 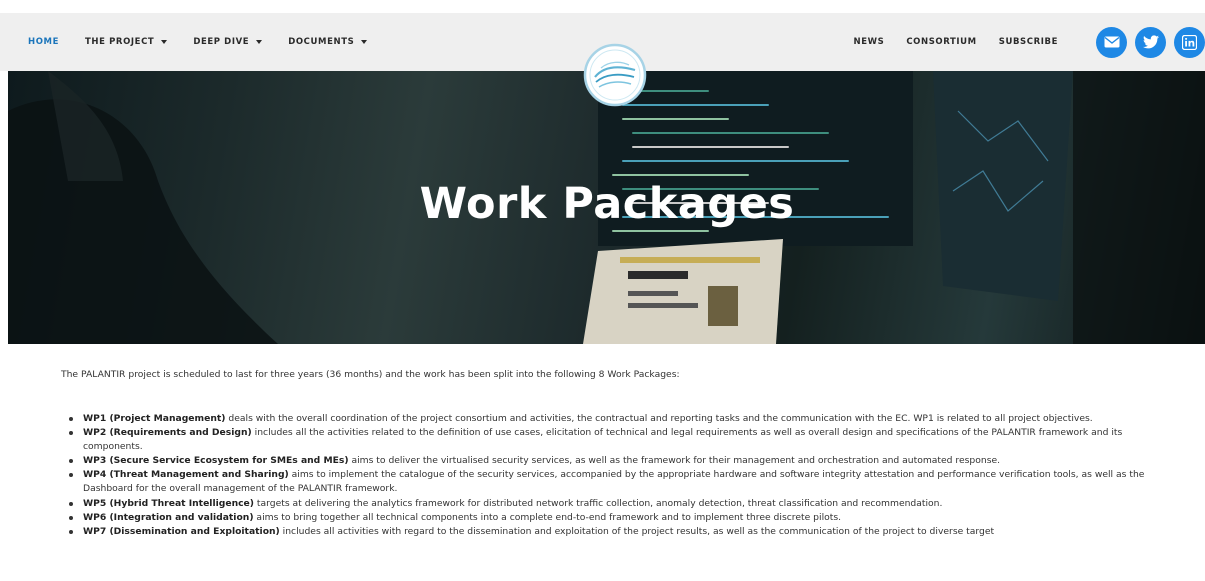 I want to click on primary-nav: HOME THE PROJECT DEEP DIVE DOCUMENTS, so click(x=210, y=42).